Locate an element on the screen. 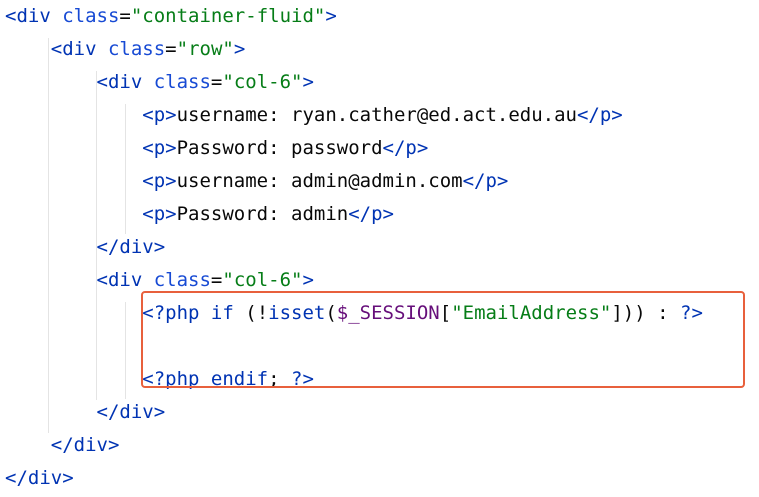 This screenshot has height=497, width=759. code-line: <div class="row"> is located at coordinates (125, 49).